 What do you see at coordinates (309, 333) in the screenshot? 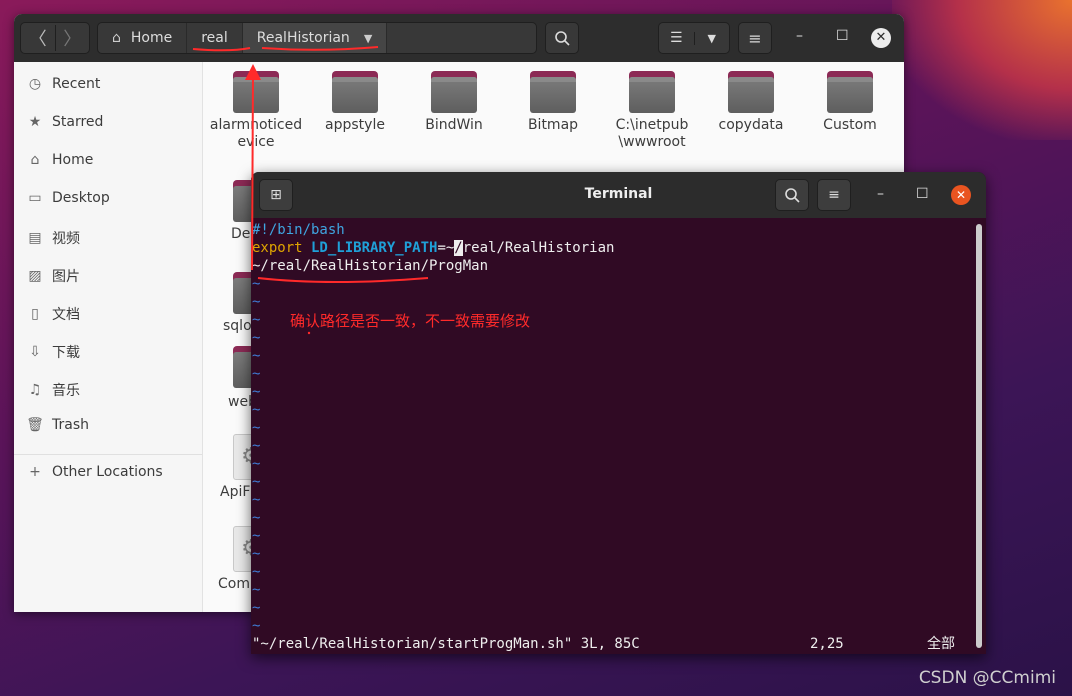
I see `dot-mark` at bounding box center [309, 333].